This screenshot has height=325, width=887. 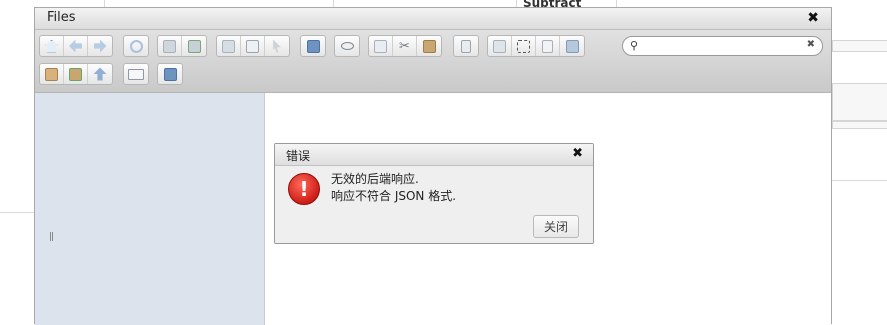 I want to click on search-icon: ⚲, so click(x=634, y=45).